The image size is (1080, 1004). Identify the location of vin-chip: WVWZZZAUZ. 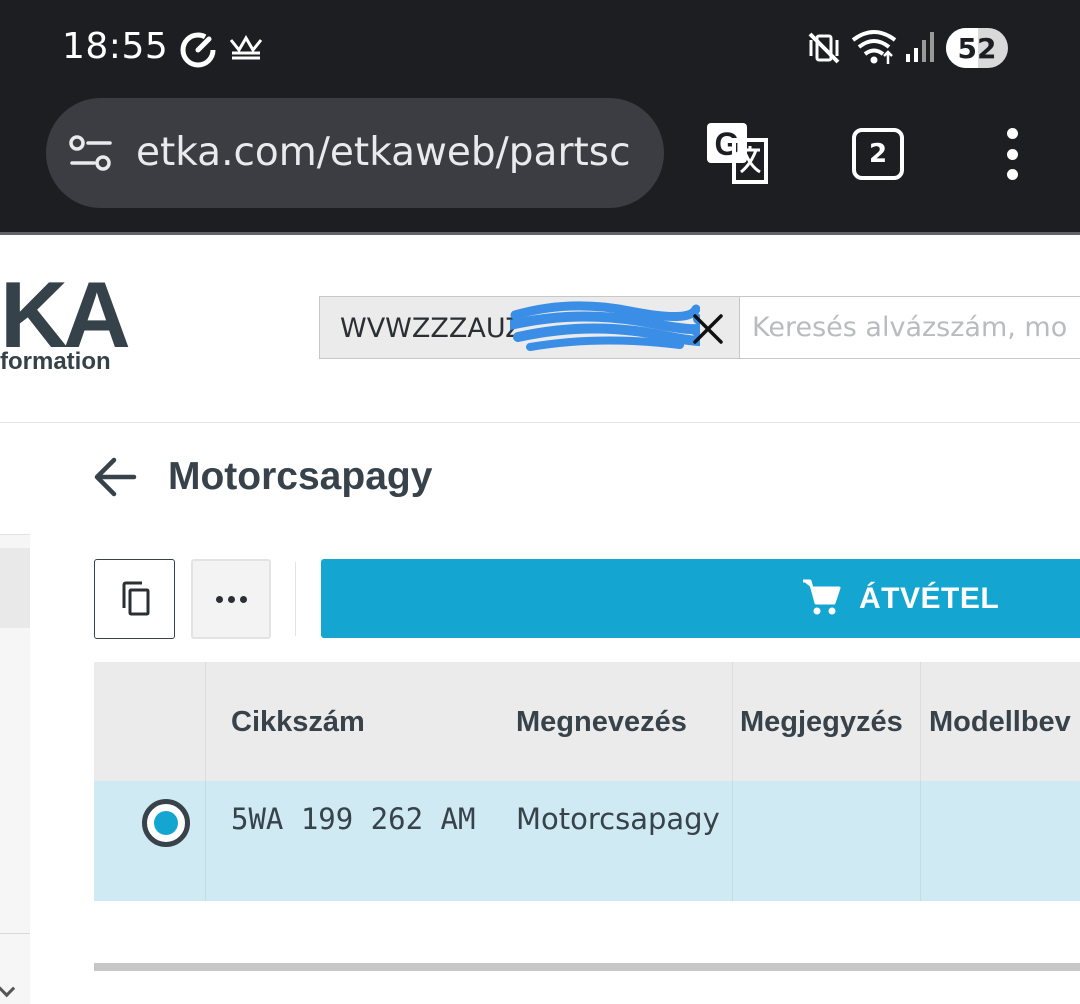
(529, 327).